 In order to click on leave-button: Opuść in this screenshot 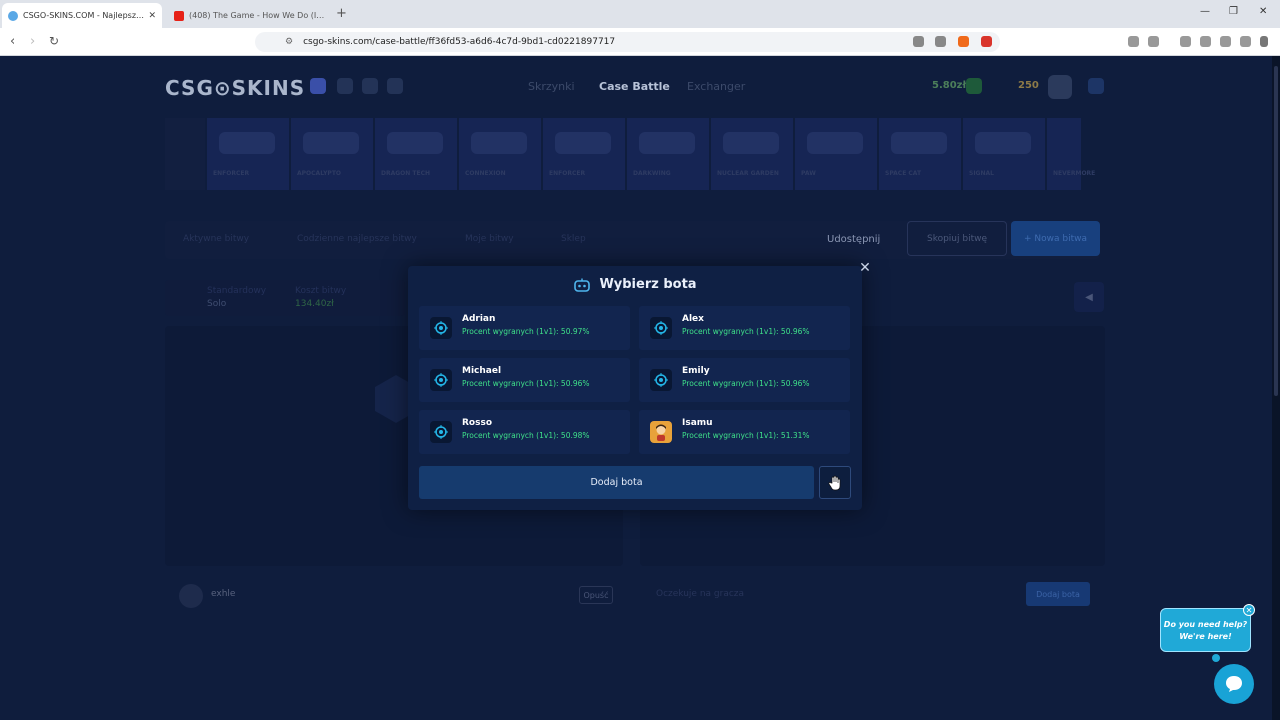, I will do `click(596, 595)`.